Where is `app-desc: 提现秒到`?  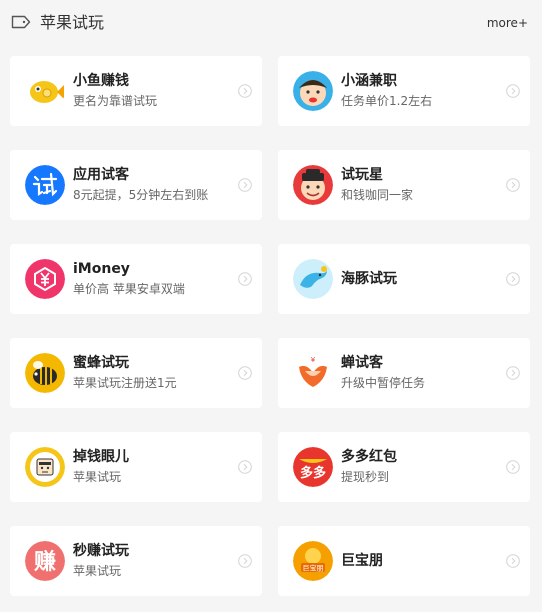 app-desc: 提现秒到 is located at coordinates (365, 477).